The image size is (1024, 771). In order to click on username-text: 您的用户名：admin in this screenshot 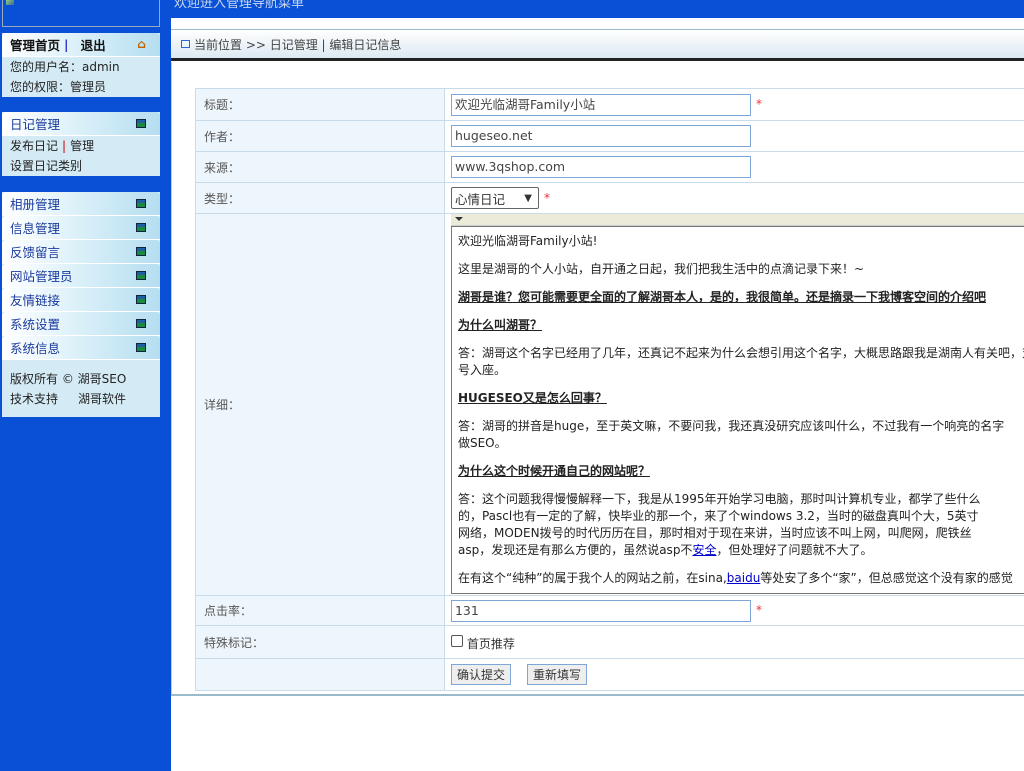, I will do `click(65, 67)`.